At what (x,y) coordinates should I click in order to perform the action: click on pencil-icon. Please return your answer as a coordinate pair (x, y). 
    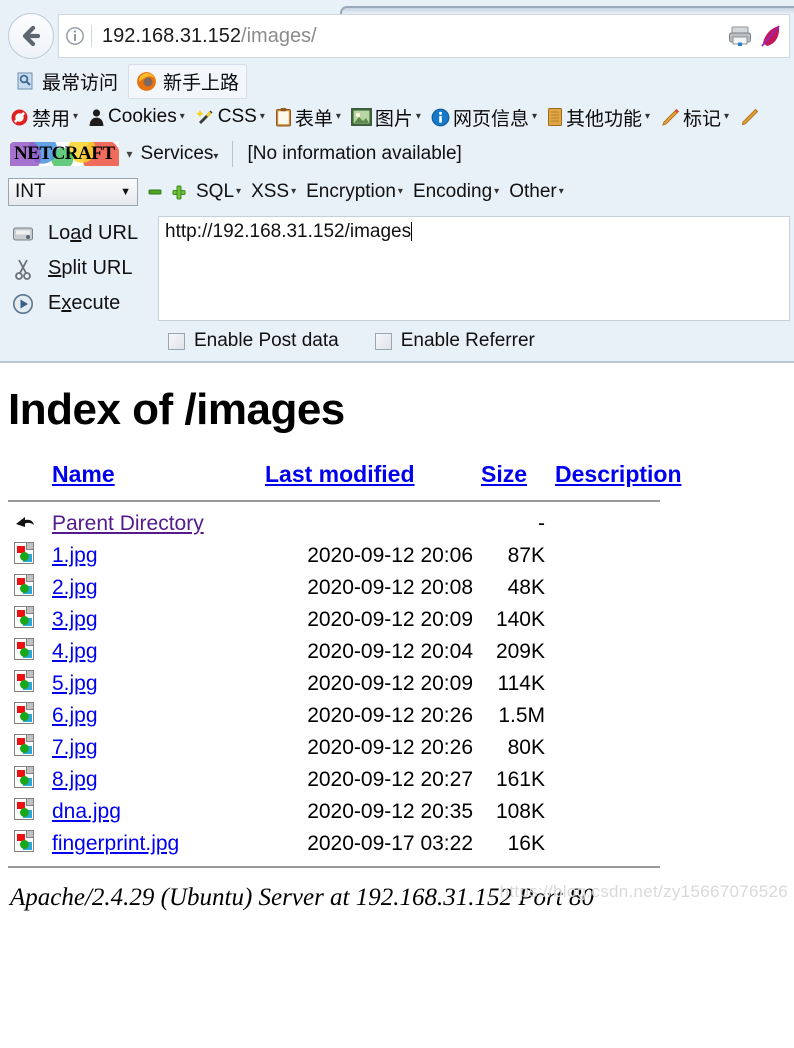
    Looking at the image, I should click on (671, 117).